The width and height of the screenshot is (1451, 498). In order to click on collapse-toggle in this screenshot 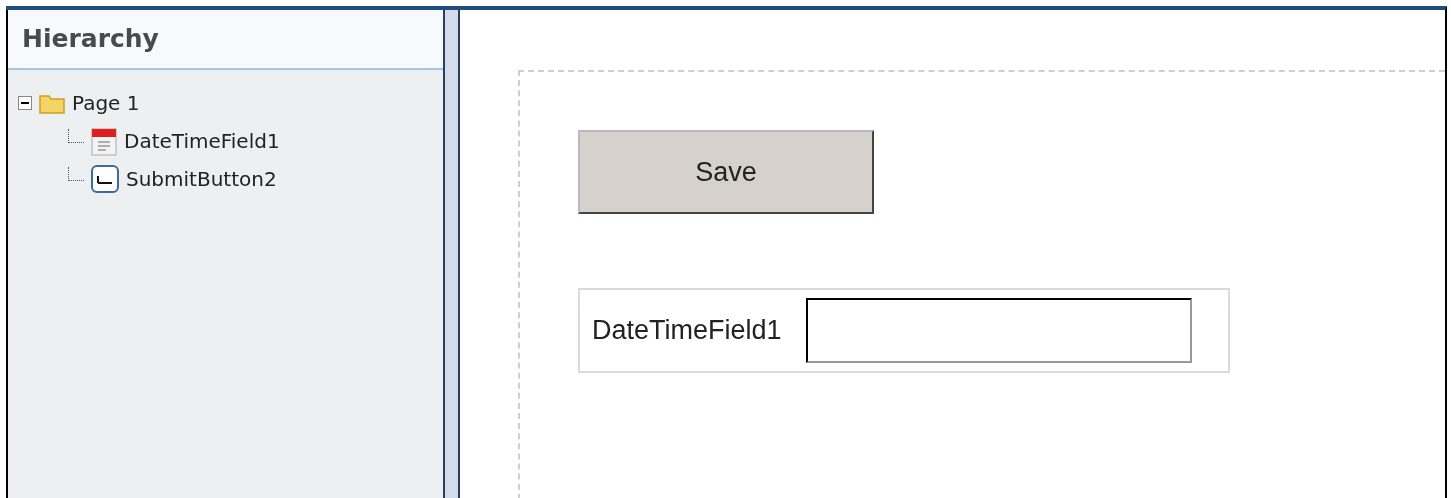, I will do `click(25, 103)`.